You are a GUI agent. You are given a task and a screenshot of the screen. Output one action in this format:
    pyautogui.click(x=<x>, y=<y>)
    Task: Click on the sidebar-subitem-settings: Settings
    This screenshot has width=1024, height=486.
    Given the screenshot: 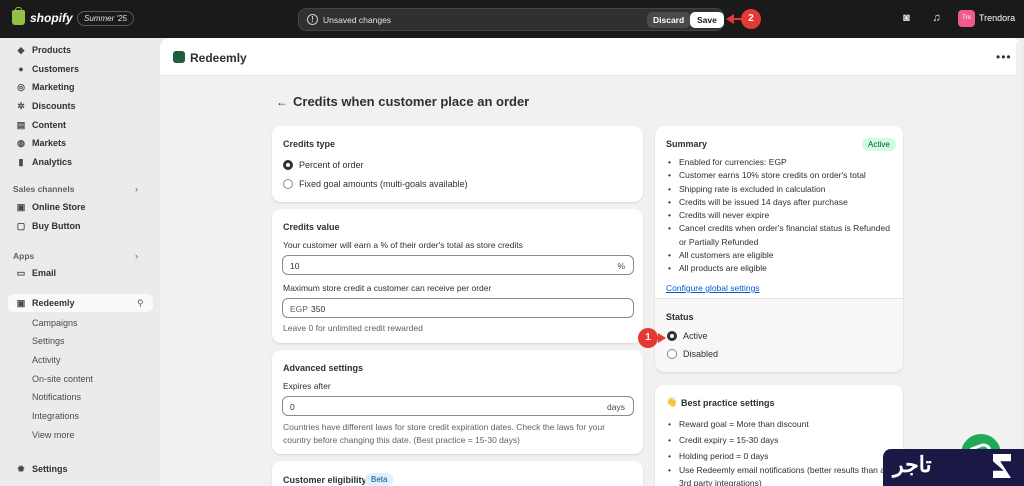 What is the action you would take?
    pyautogui.click(x=48, y=341)
    